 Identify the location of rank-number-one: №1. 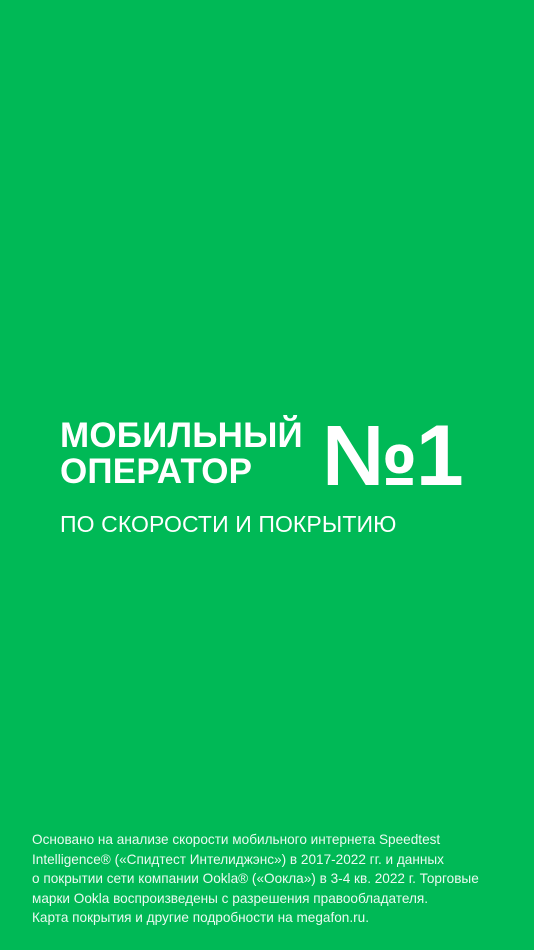
(393, 456).